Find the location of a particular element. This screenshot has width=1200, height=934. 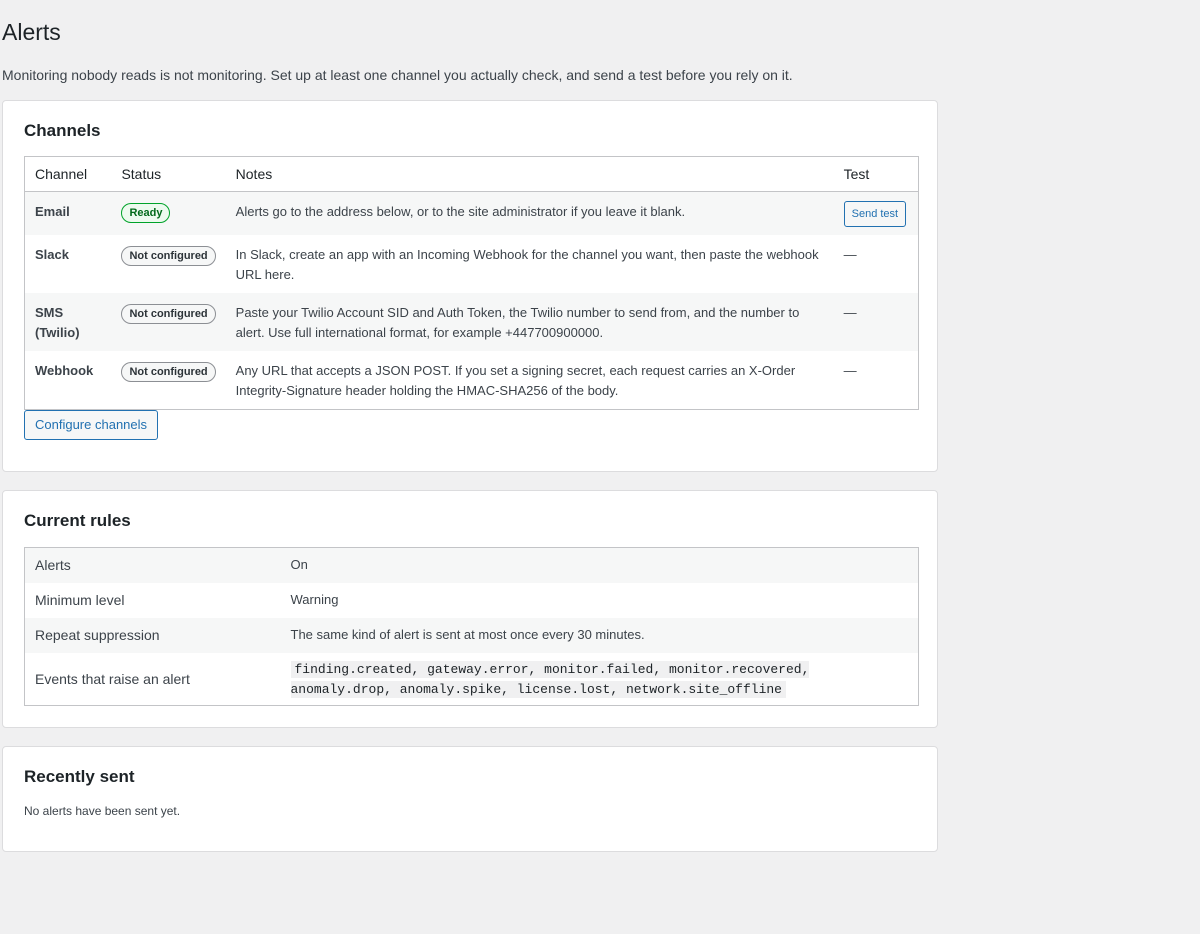

rule-row: Alerts On is located at coordinates (471, 565).